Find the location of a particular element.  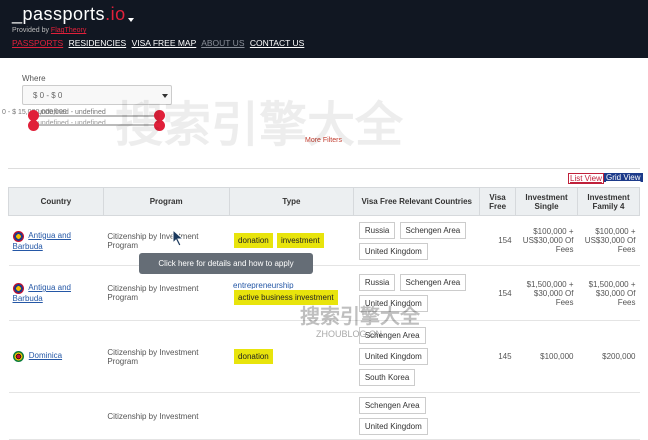

list-view-button: List View is located at coordinates (586, 178).